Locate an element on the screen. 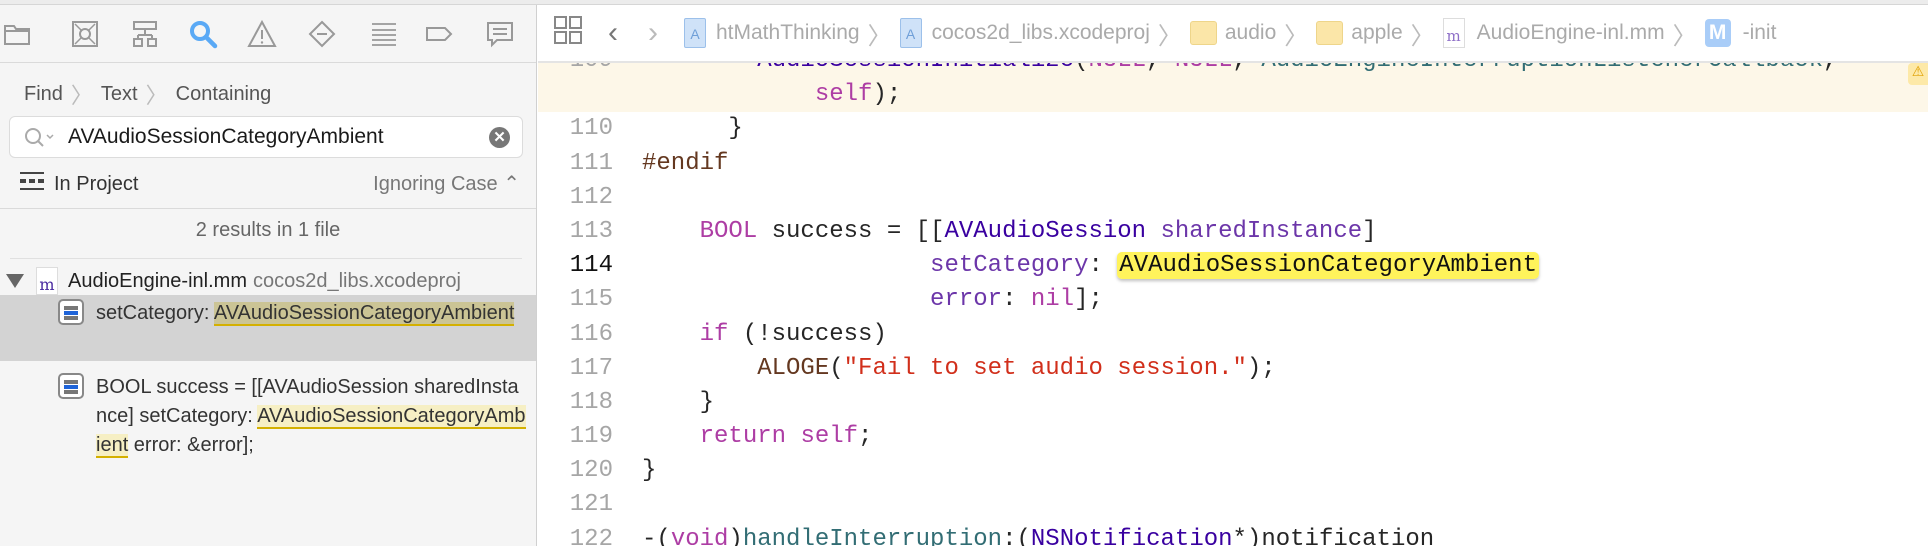 This screenshot has width=1928, height=546. search-input is located at coordinates (268, 137).